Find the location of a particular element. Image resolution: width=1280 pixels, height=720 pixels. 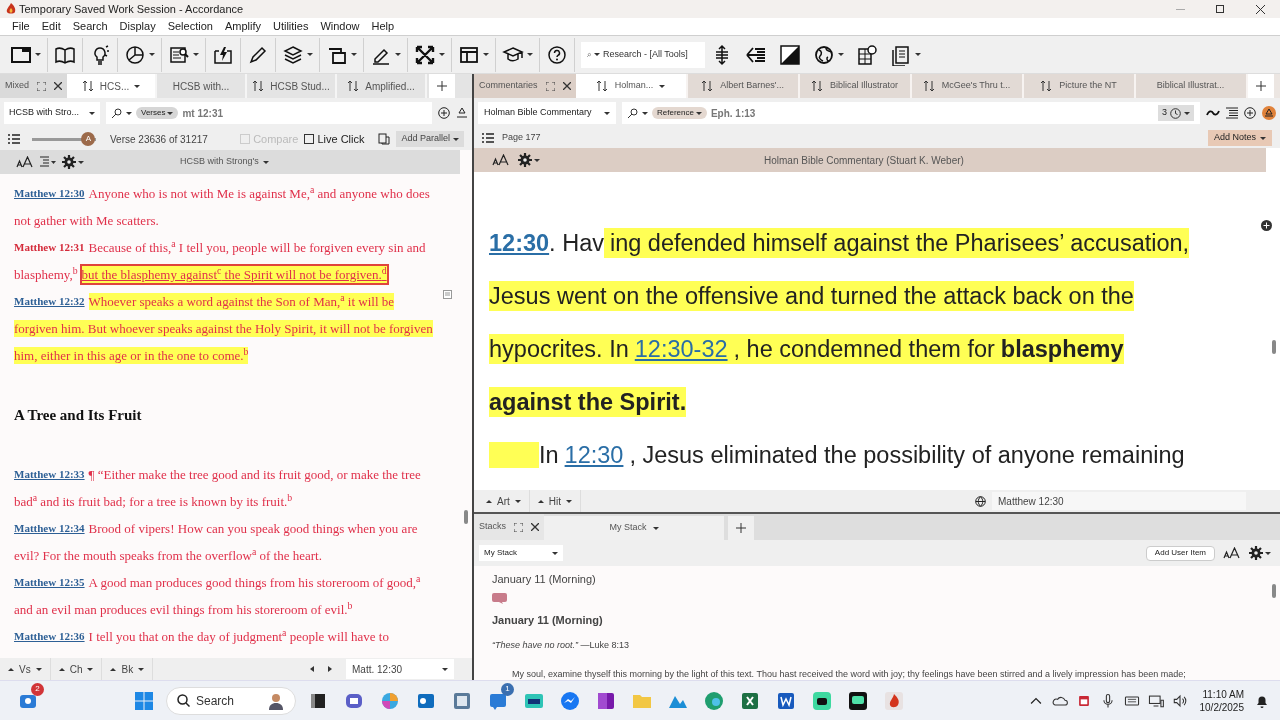

text-lines-icon is located at coordinates (1232, 113).